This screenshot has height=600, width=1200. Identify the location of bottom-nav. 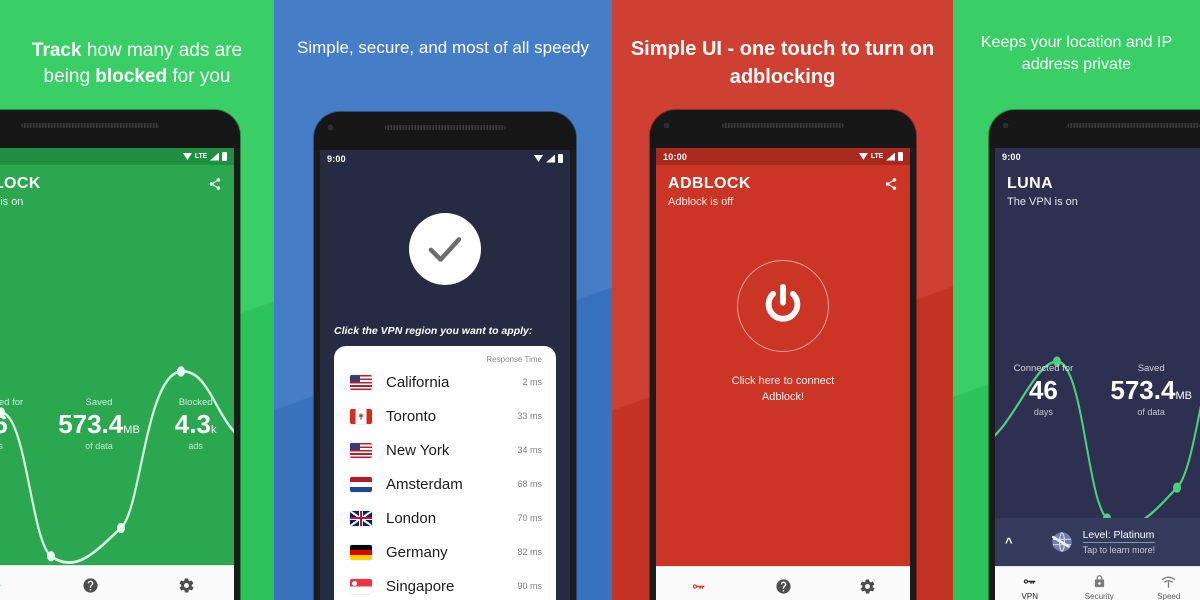
(117, 582).